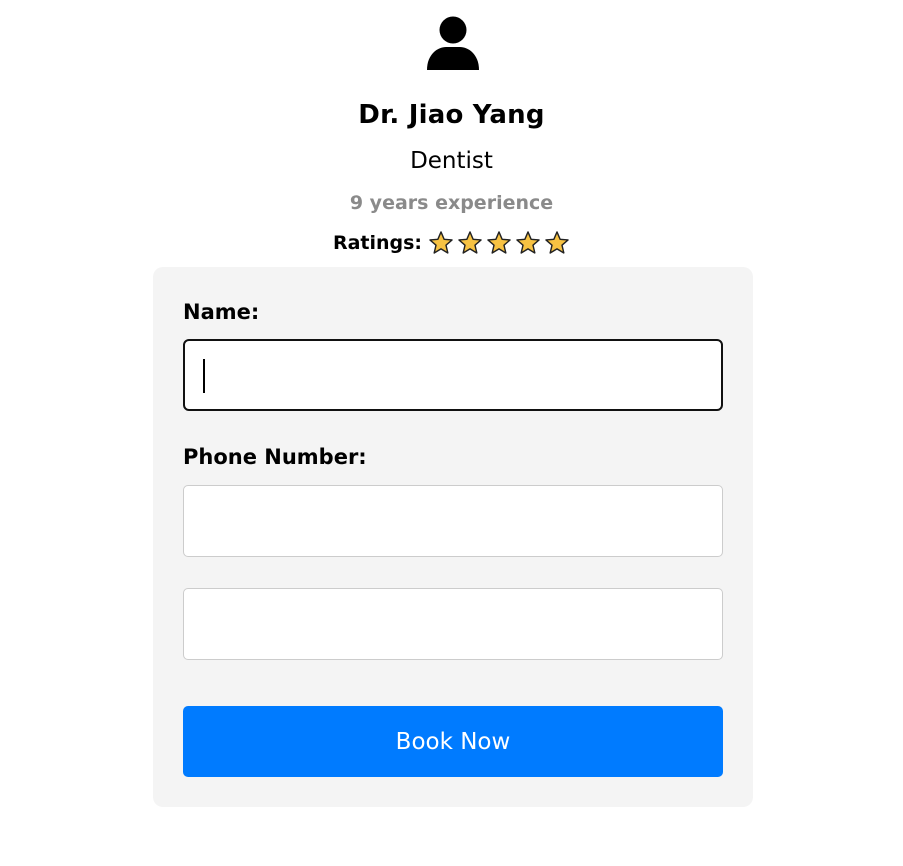 This screenshot has width=903, height=866. I want to click on user-icon, so click(453, 43).